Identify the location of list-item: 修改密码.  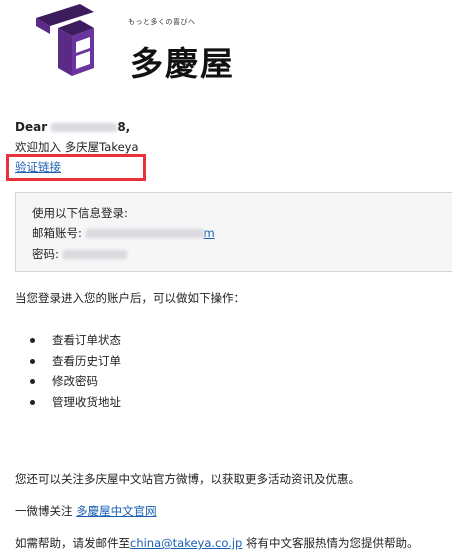
(75, 381).